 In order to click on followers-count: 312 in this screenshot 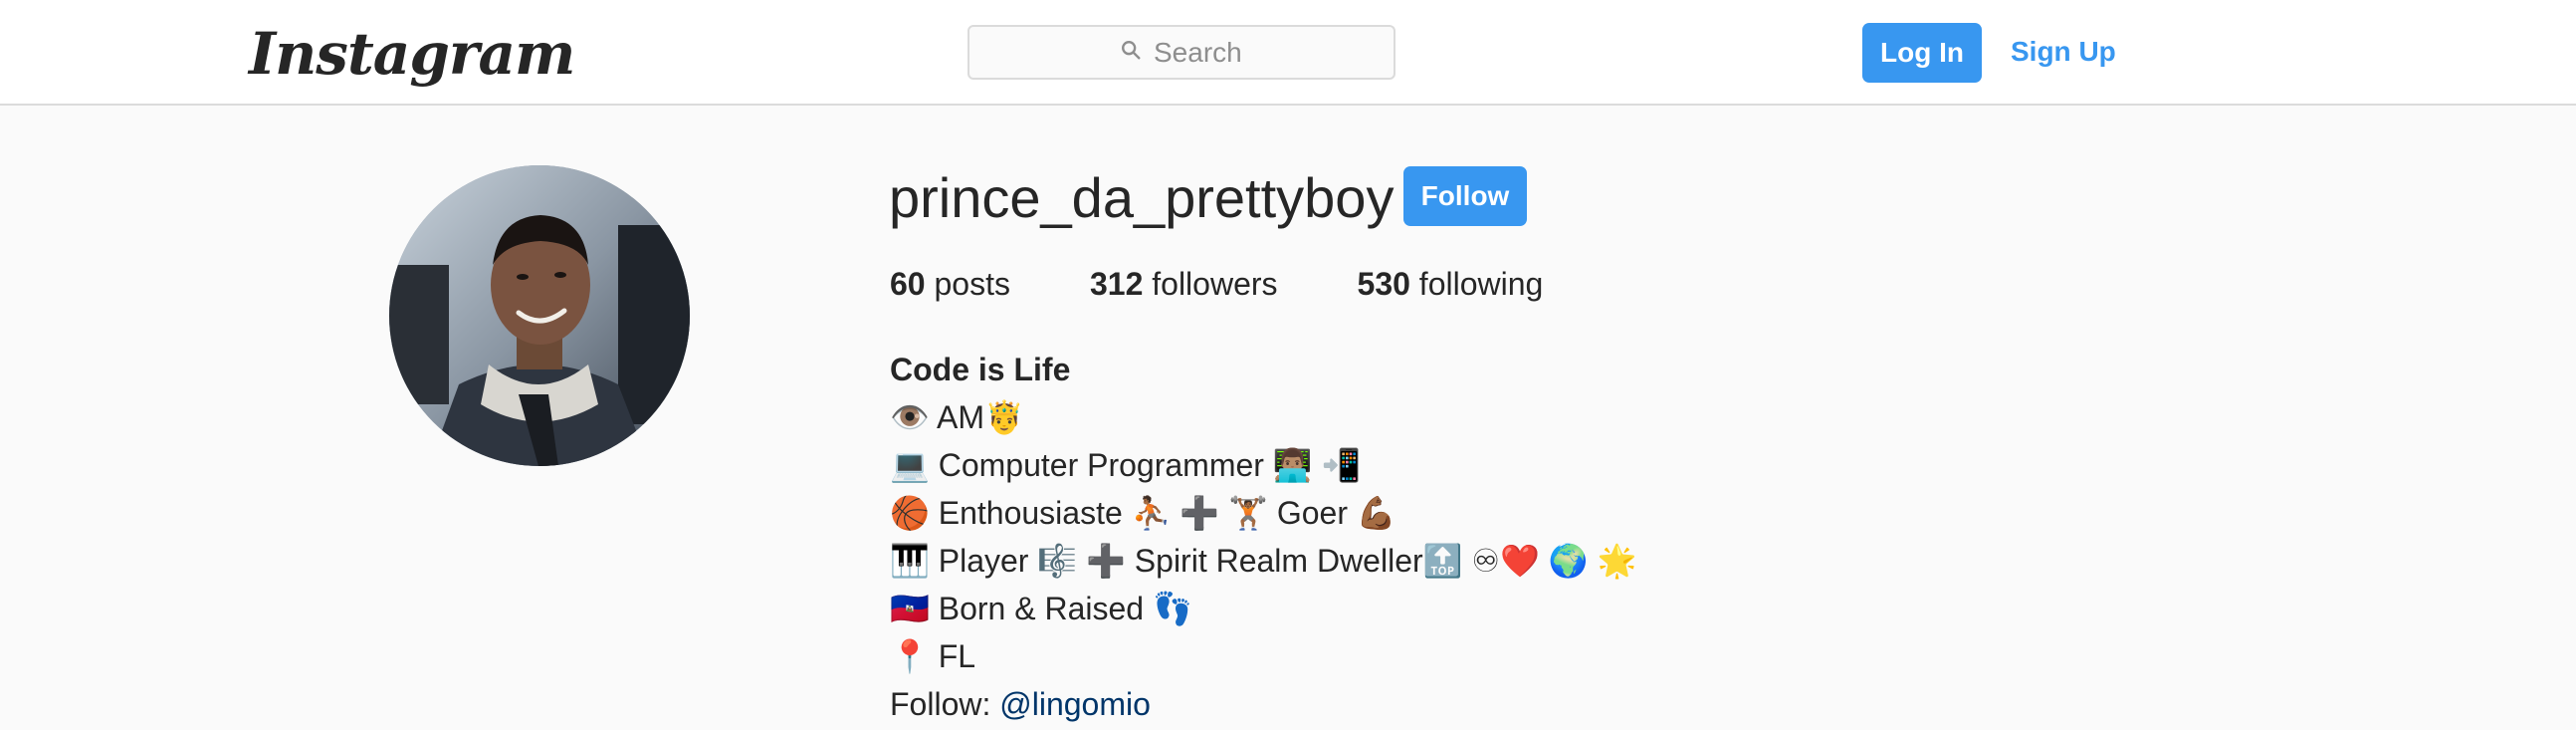, I will do `click(1116, 284)`.